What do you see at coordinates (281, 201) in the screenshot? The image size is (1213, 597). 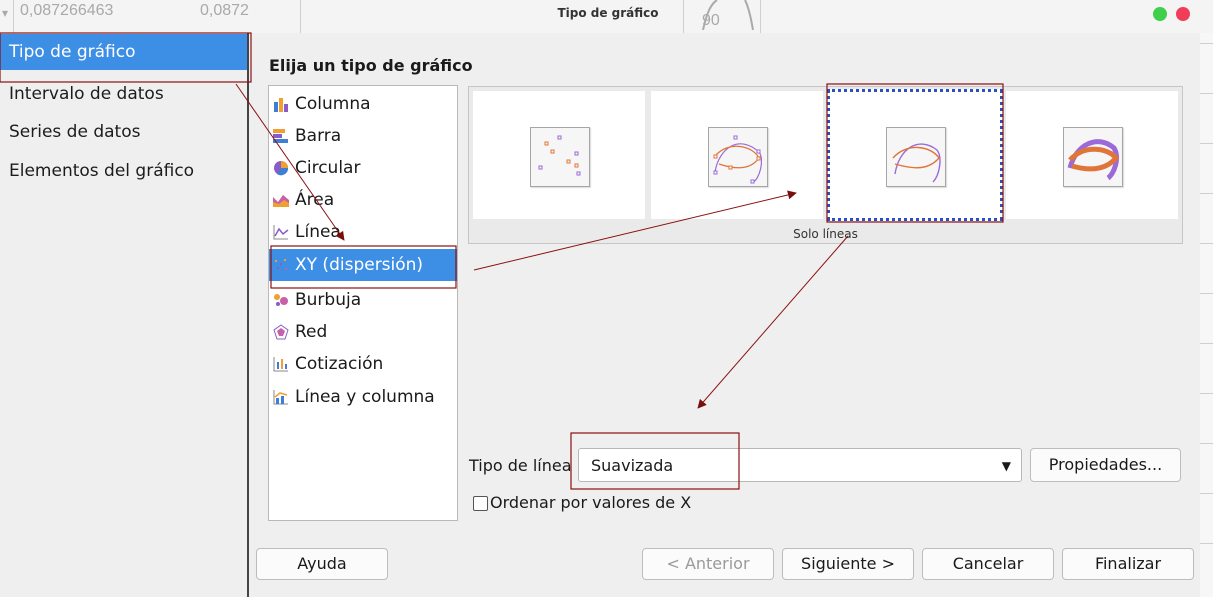 I see `area-chart-icon` at bounding box center [281, 201].